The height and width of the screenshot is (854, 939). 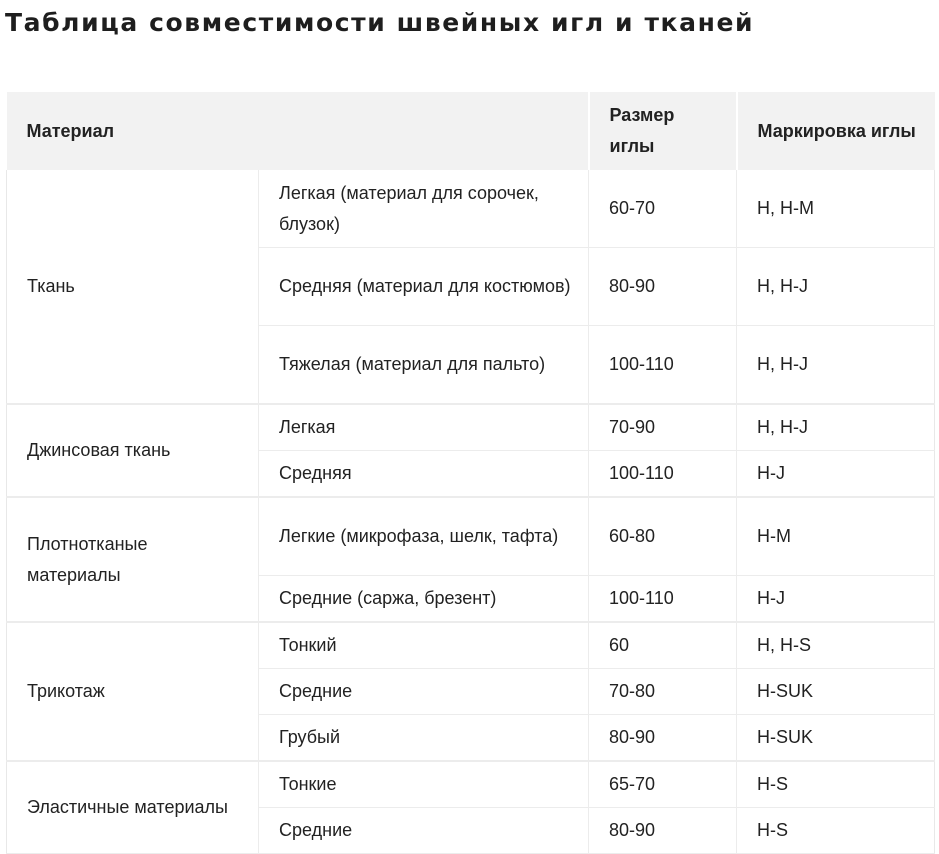 I want to click on subtype-cell: Тонкие, so click(x=423, y=784).